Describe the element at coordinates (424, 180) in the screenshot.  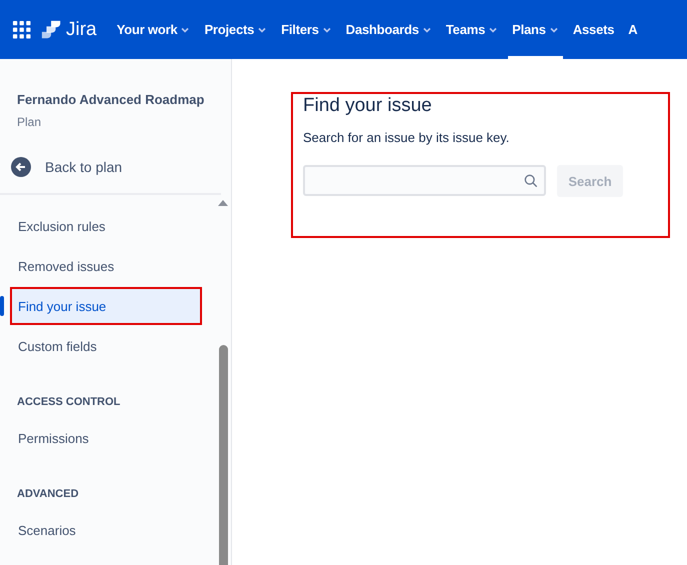
I see `issue-key-field` at that location.